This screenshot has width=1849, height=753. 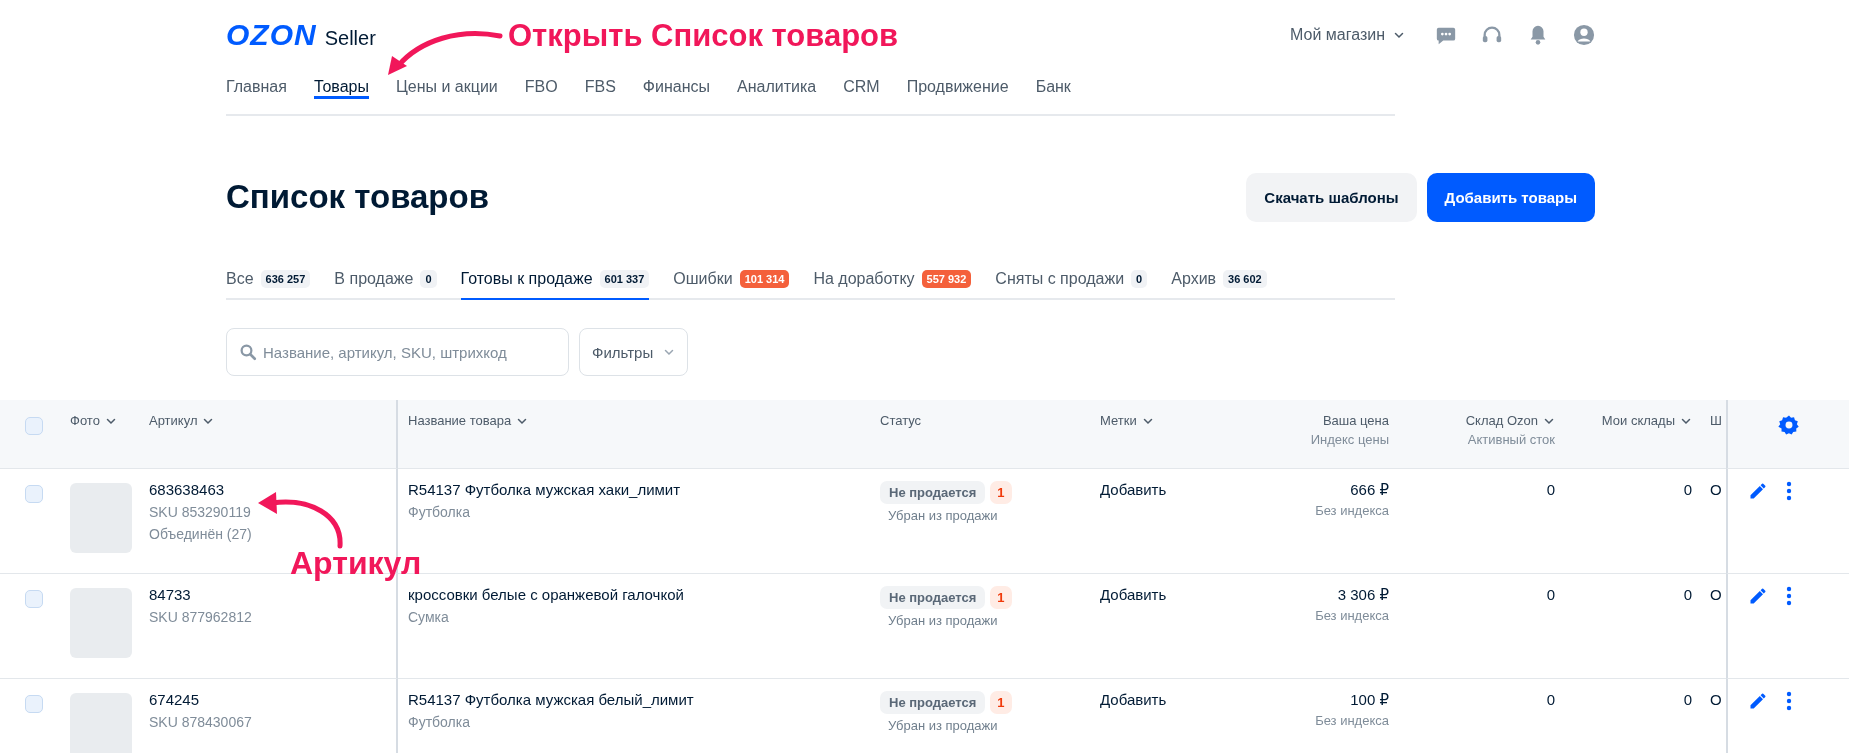 What do you see at coordinates (93, 420) in the screenshot?
I see `column-header: Фото` at bounding box center [93, 420].